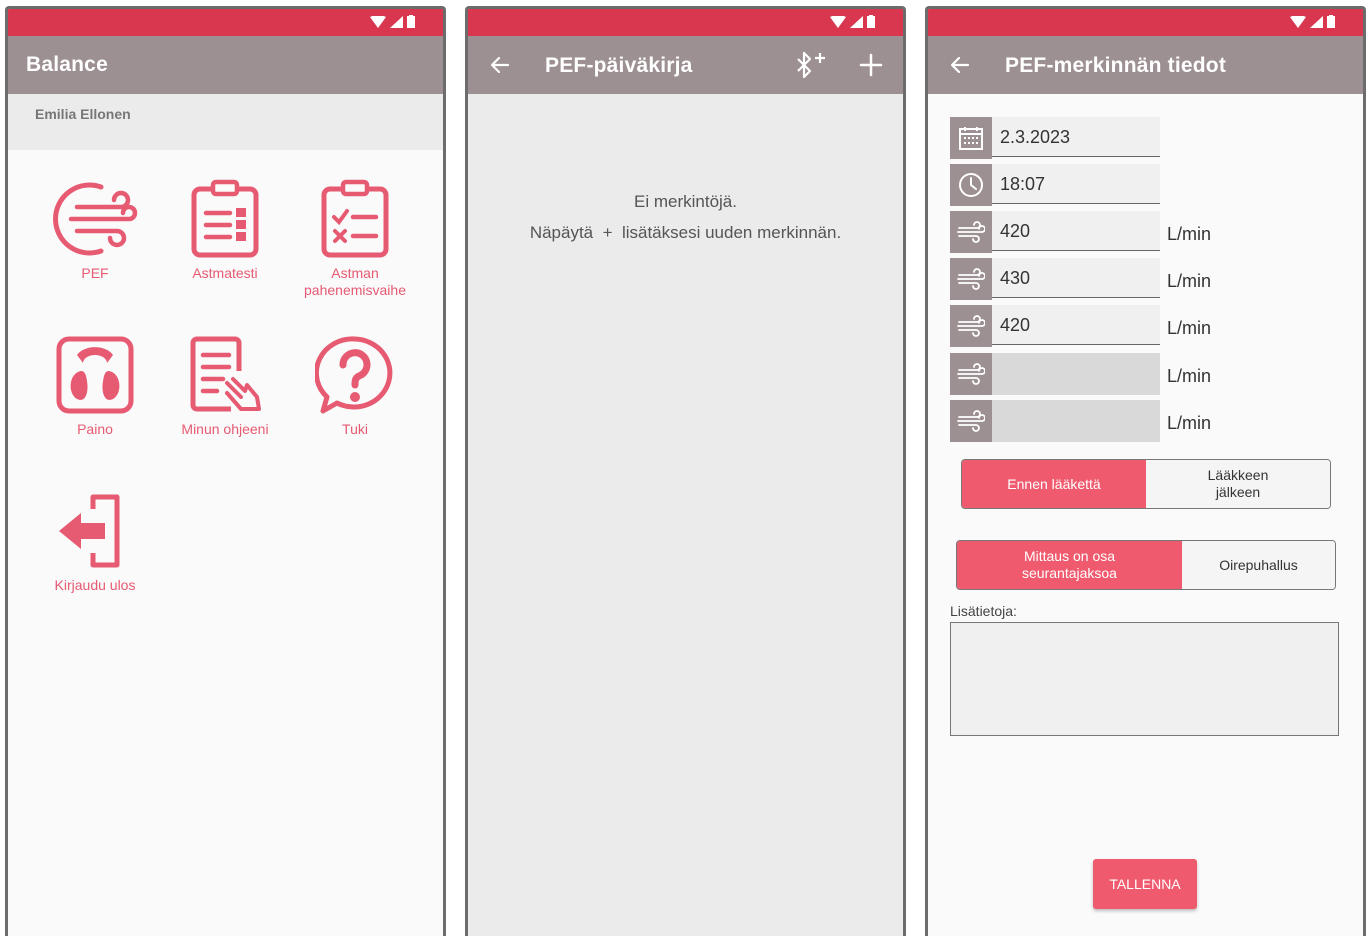  What do you see at coordinates (89, 531) in the screenshot?
I see `logout-icon` at bounding box center [89, 531].